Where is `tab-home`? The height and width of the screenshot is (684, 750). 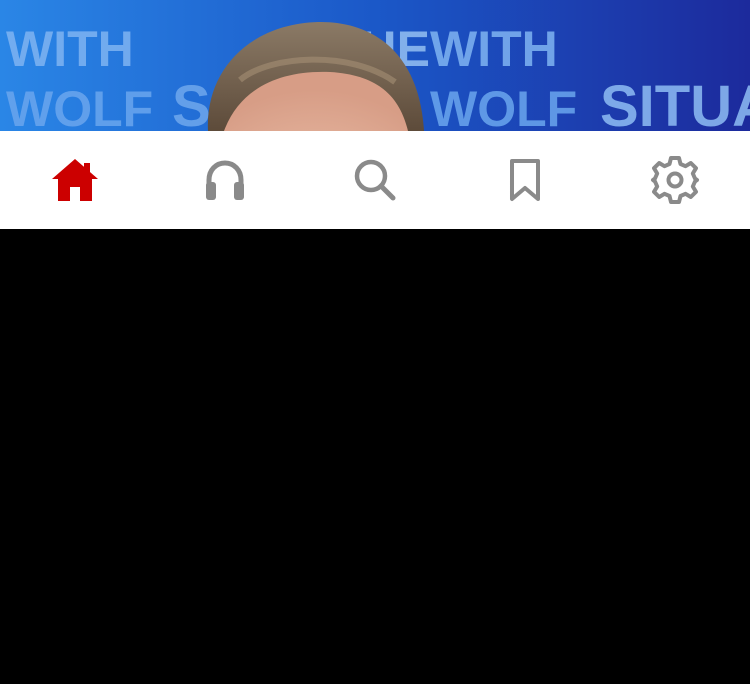 tab-home is located at coordinates (75, 180).